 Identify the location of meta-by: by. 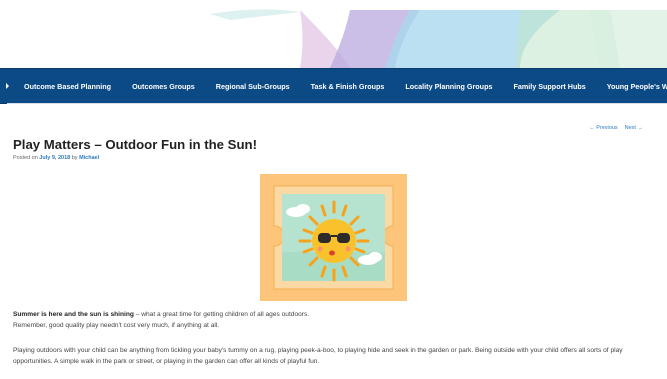
(75, 158).